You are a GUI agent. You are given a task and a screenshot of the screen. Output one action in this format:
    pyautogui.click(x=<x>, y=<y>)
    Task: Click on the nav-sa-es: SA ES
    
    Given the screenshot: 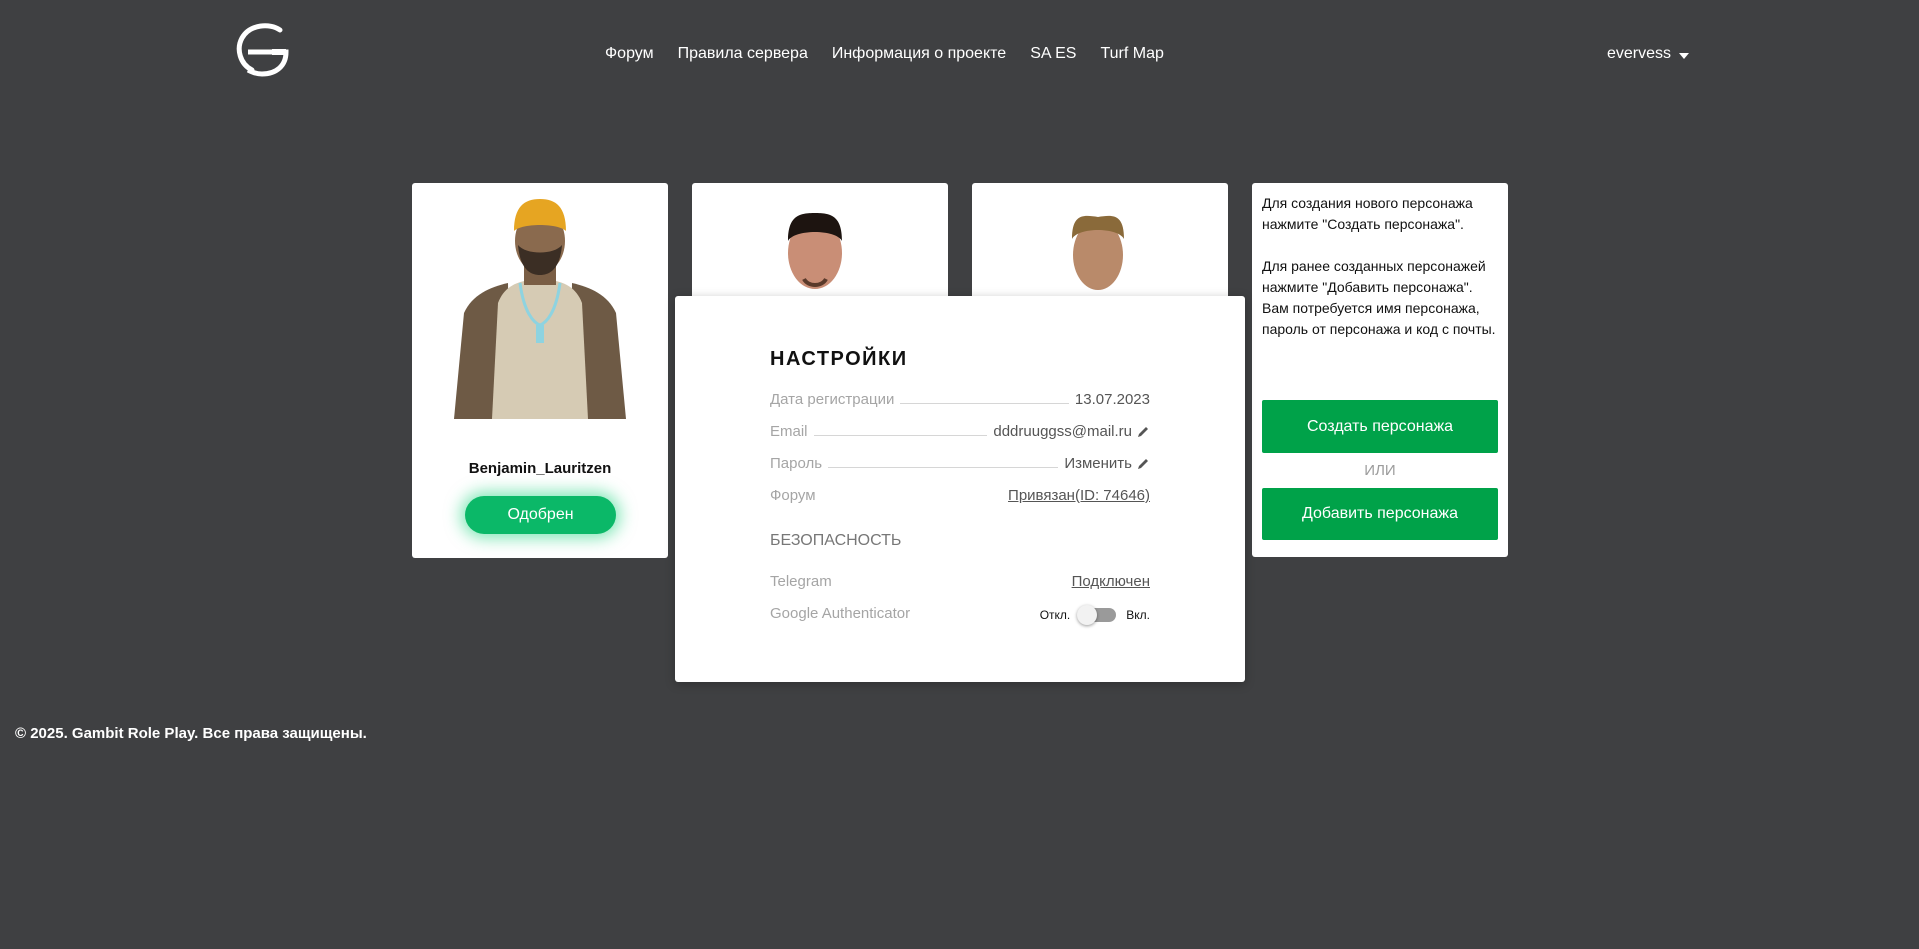 What is the action you would take?
    pyautogui.click(x=1053, y=54)
    